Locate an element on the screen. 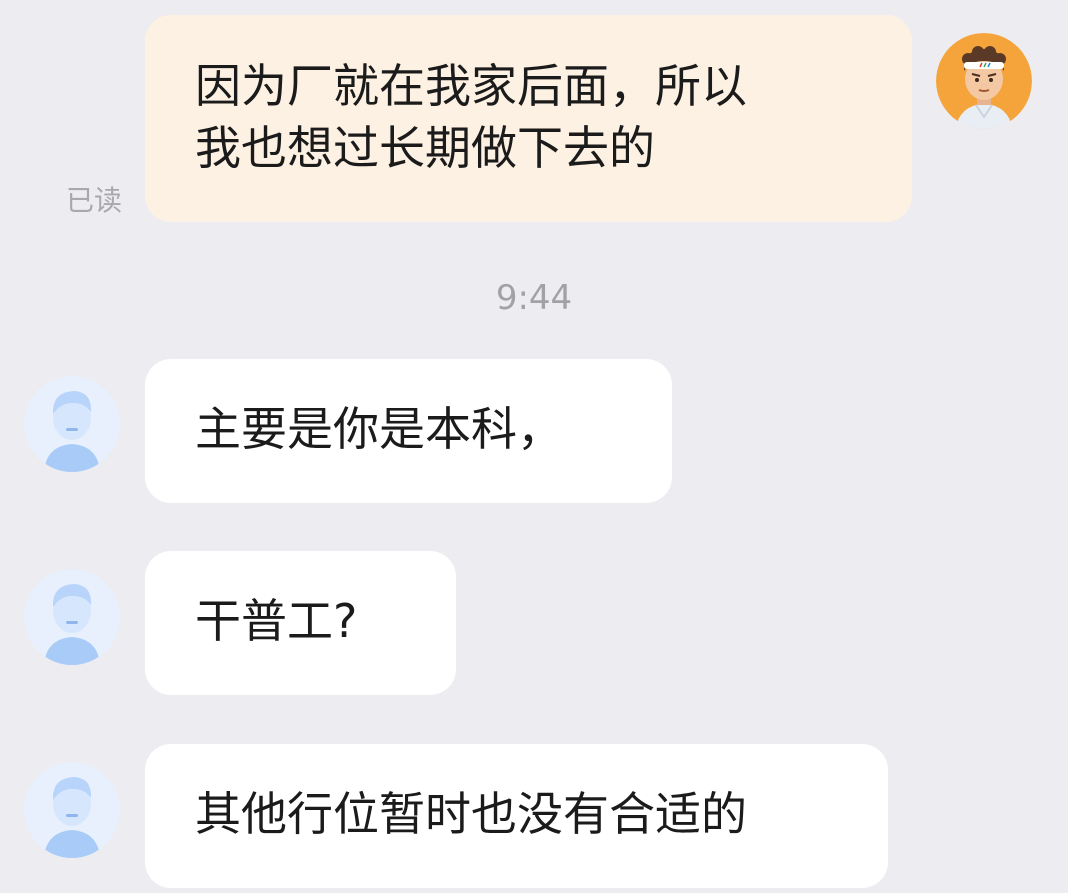 Image resolution: width=1068 pixels, height=893 pixels. message-text: 主要是你是本科， is located at coordinates (379, 429).